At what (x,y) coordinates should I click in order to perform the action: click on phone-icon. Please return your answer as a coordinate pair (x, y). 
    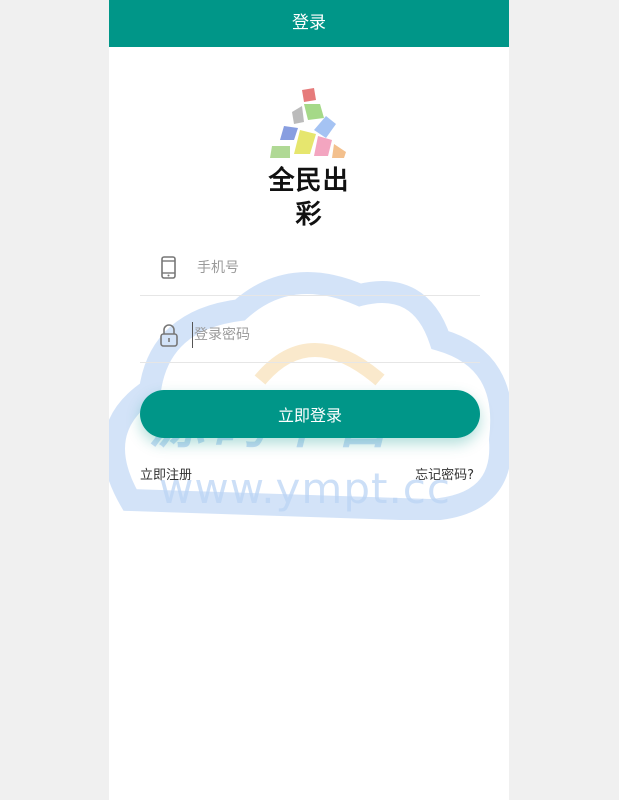
    Looking at the image, I should click on (168, 267).